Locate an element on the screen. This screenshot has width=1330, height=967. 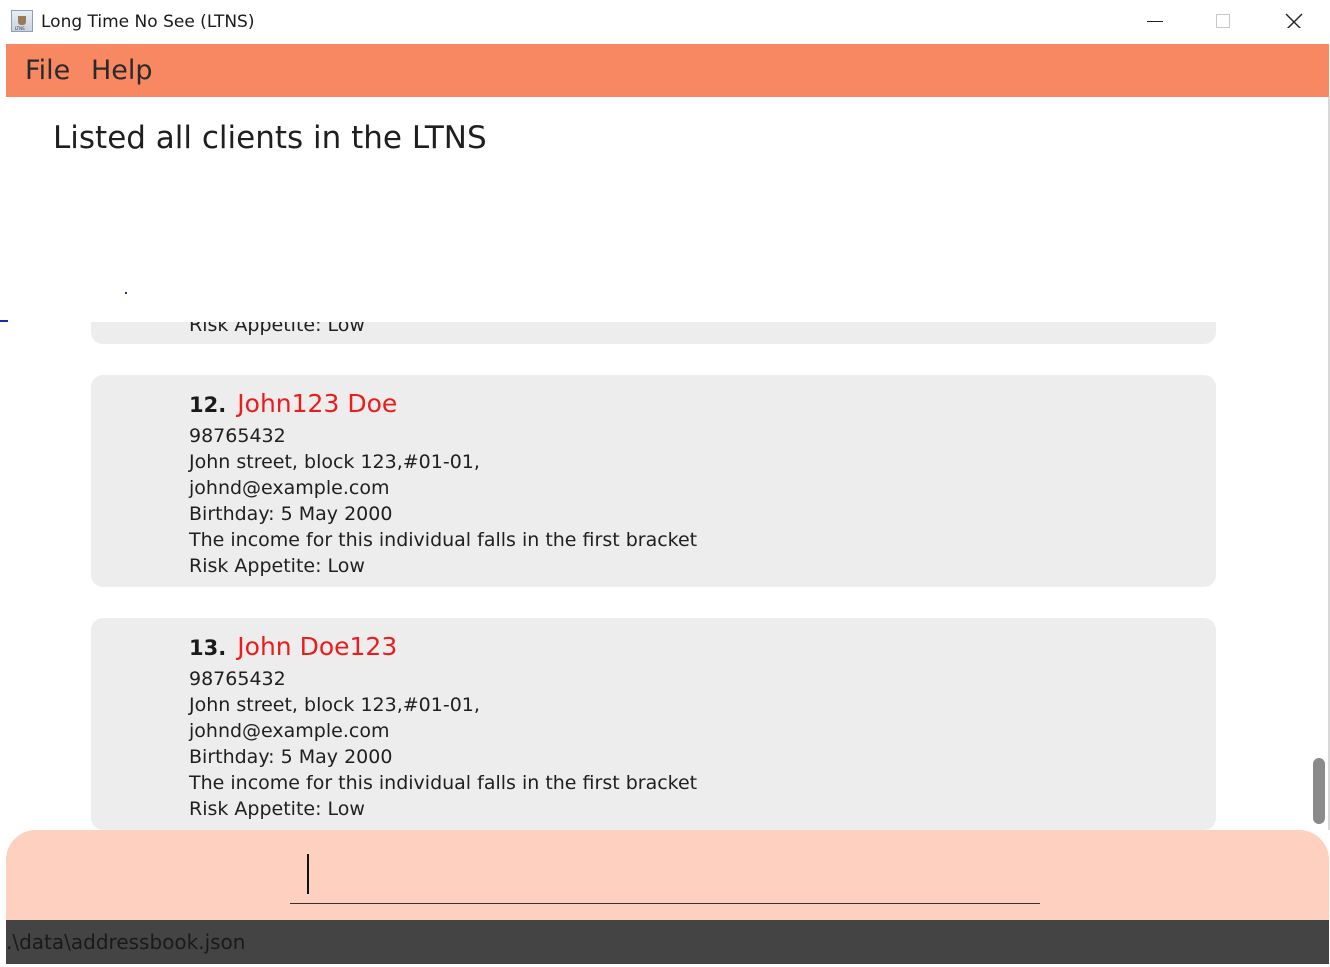
minimize-icon is located at coordinates (1155, 21).